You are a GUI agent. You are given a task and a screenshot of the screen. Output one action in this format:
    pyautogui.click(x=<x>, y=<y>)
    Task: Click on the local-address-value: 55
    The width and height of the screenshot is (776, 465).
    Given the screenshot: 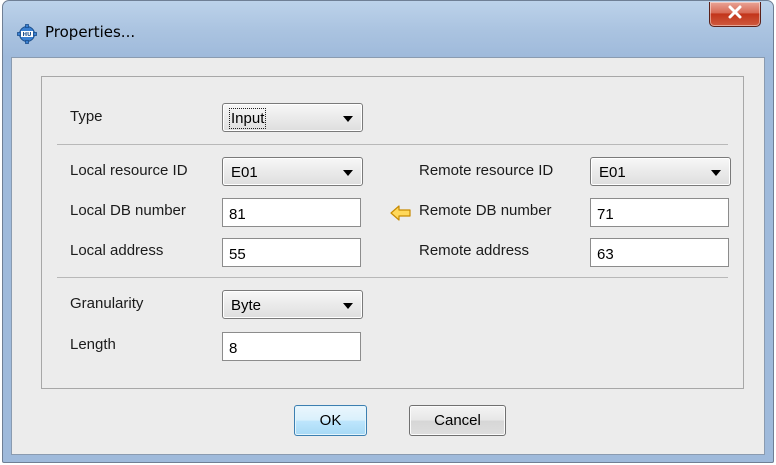 What is the action you would take?
    pyautogui.click(x=237, y=254)
    